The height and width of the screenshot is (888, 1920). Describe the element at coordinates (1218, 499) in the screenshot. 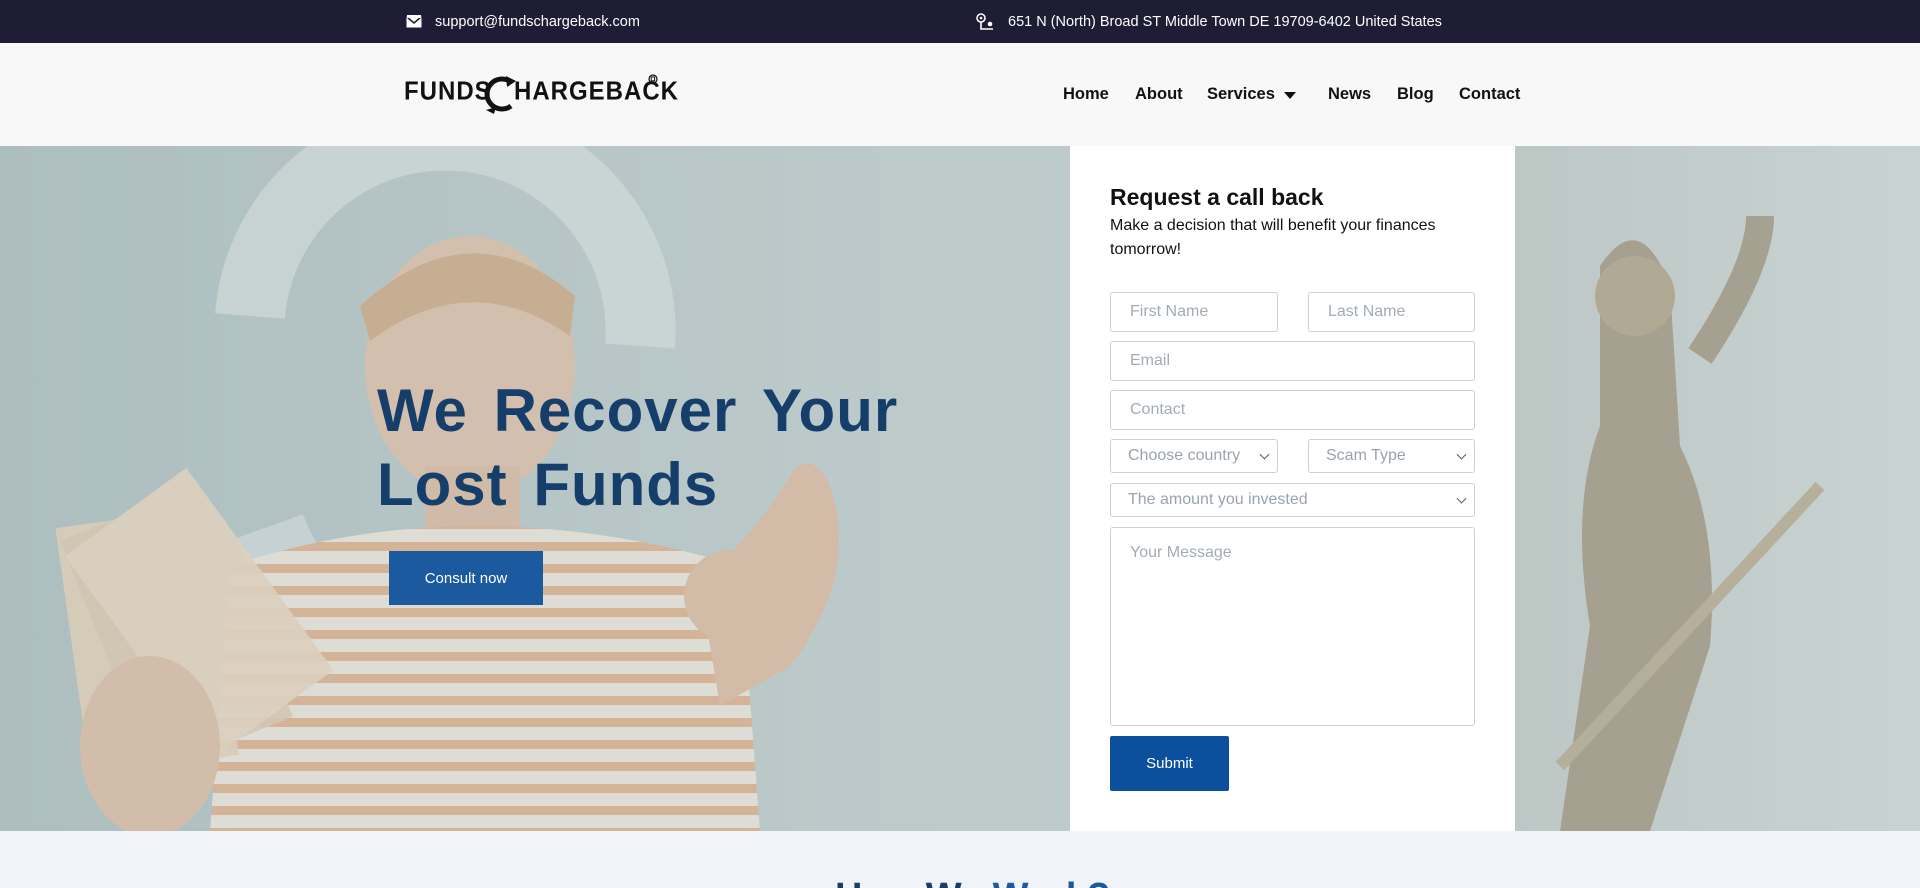

I see `amount-select-value: The amount you invested` at that location.